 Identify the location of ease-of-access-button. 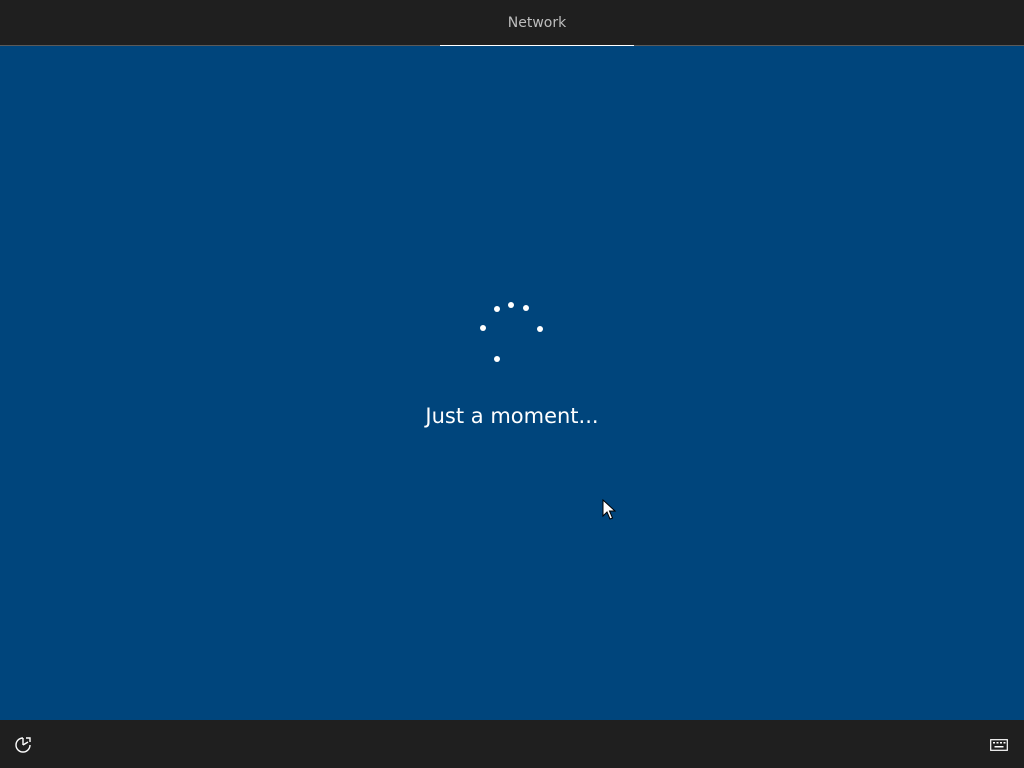
(23, 745).